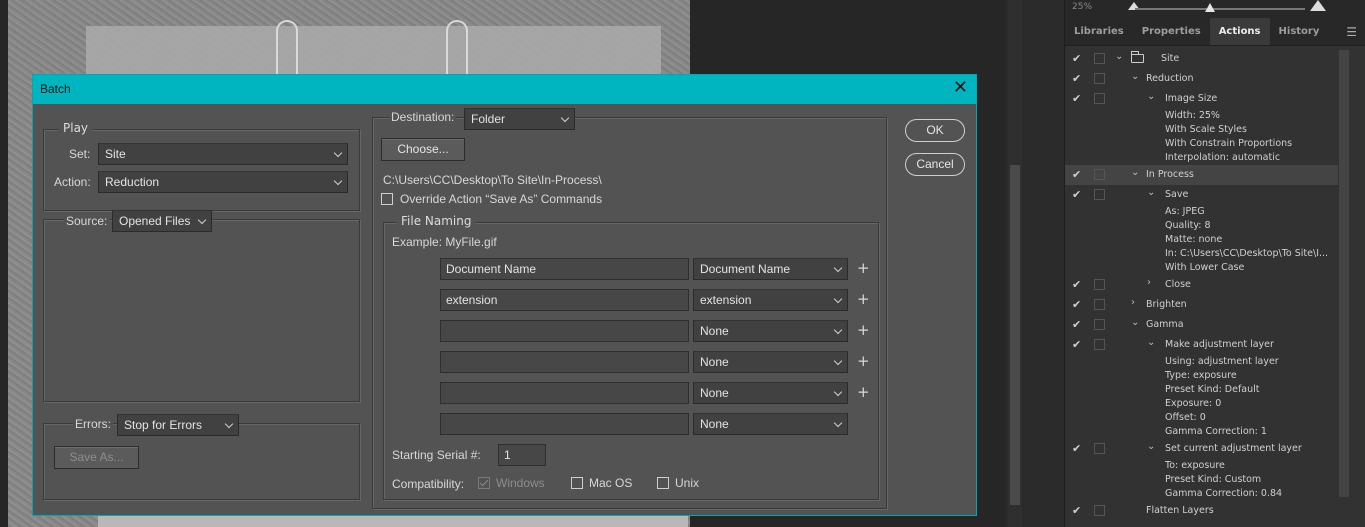 This screenshot has width=1365, height=527. Describe the element at coordinates (1318, 5) in the screenshot. I see `large-mountain-icon` at that location.